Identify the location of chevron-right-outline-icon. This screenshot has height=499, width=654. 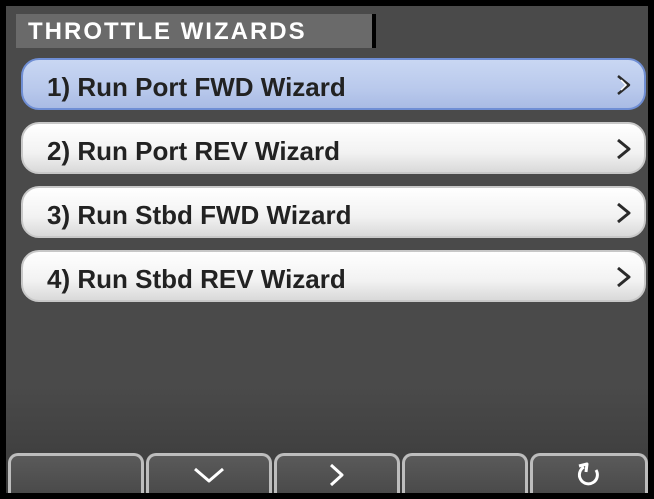
(624, 85).